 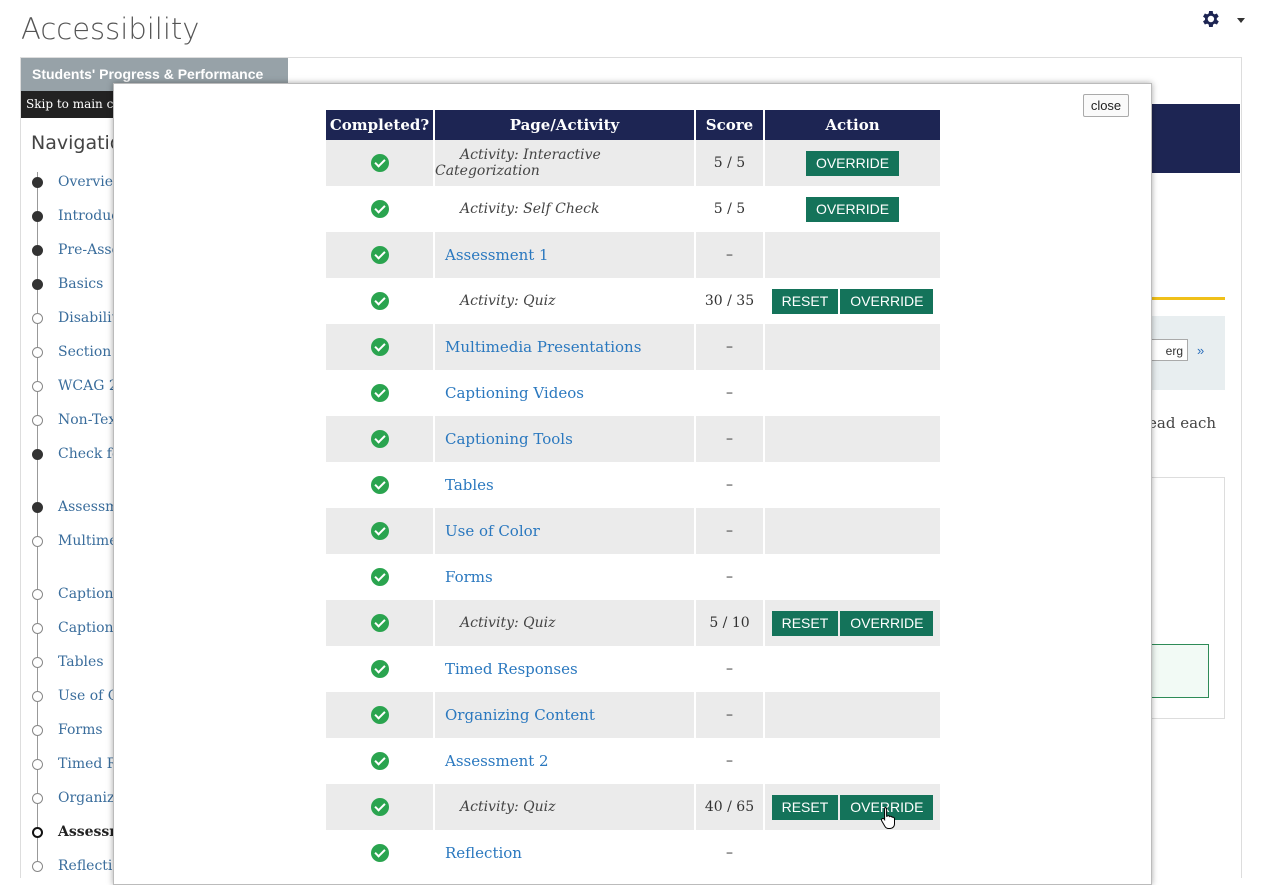 I want to click on sidebar-item: Check for Understanding, so click(x=73, y=456).